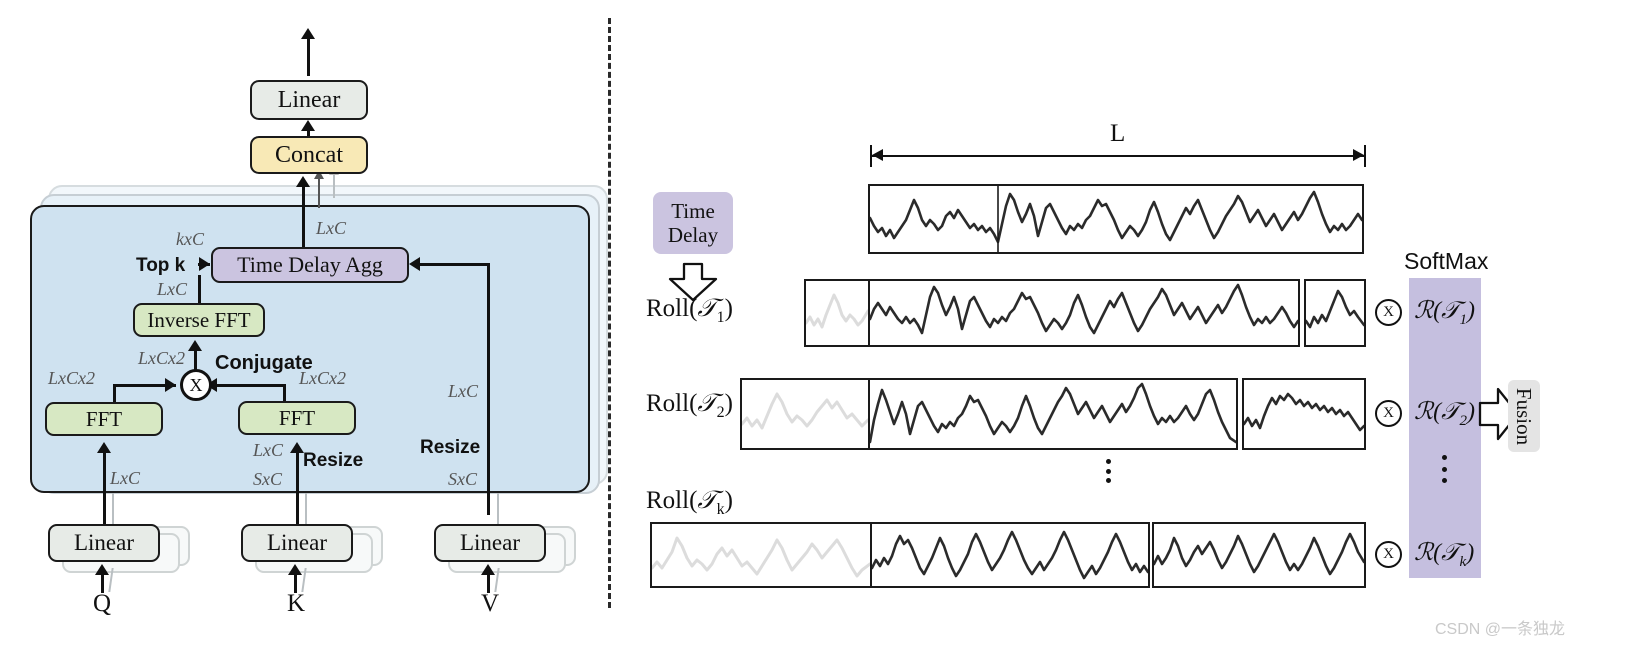  Describe the element at coordinates (672, 403) in the screenshot. I see `roll-tau2-prefix: Roll(` at that location.